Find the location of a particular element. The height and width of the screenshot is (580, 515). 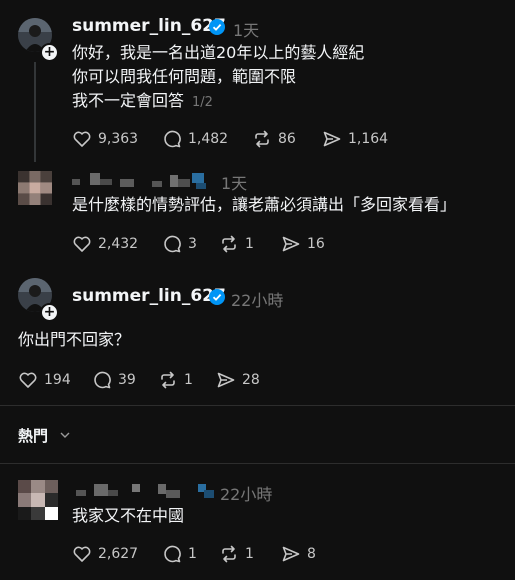

comment-button: 3 is located at coordinates (179, 244).